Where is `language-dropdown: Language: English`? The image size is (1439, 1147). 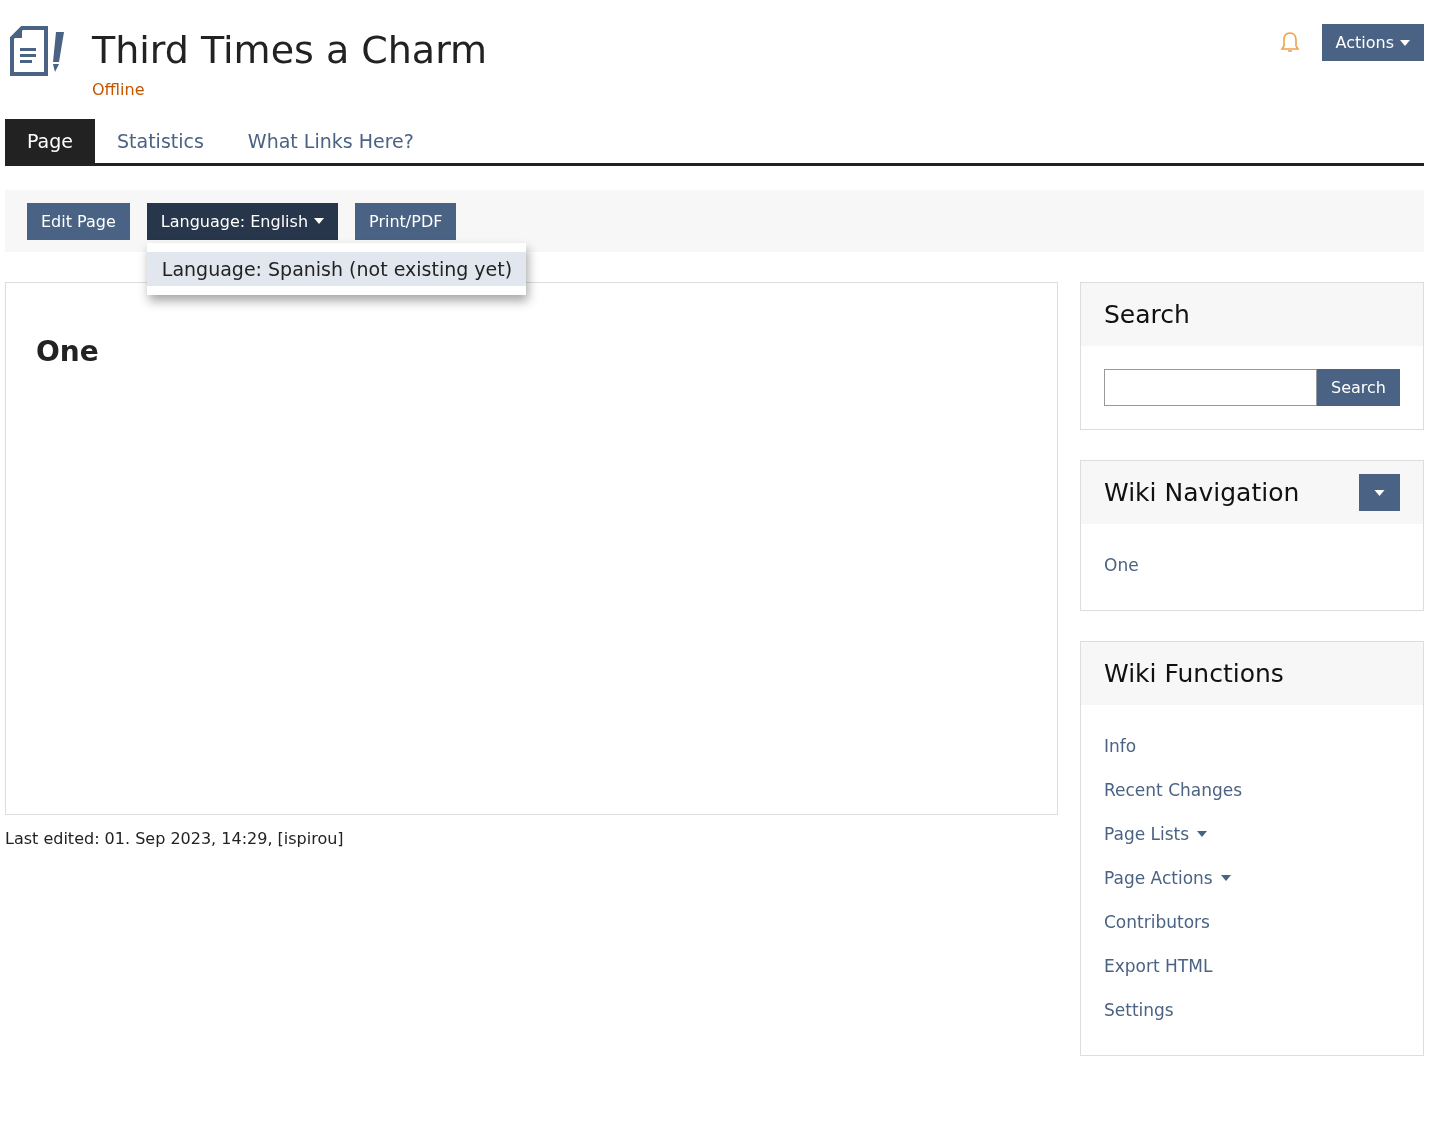 language-dropdown: Language: English is located at coordinates (242, 221).